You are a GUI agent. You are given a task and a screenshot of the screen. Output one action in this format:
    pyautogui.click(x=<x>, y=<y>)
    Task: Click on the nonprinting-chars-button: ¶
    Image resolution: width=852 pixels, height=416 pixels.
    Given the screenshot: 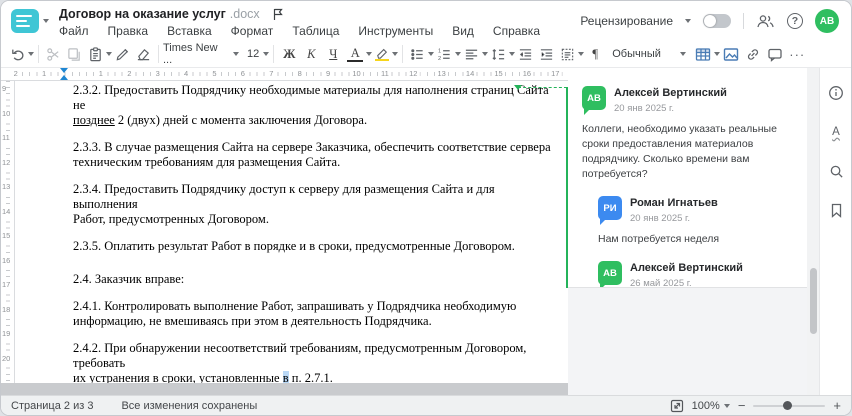 What is the action you would take?
    pyautogui.click(x=595, y=54)
    